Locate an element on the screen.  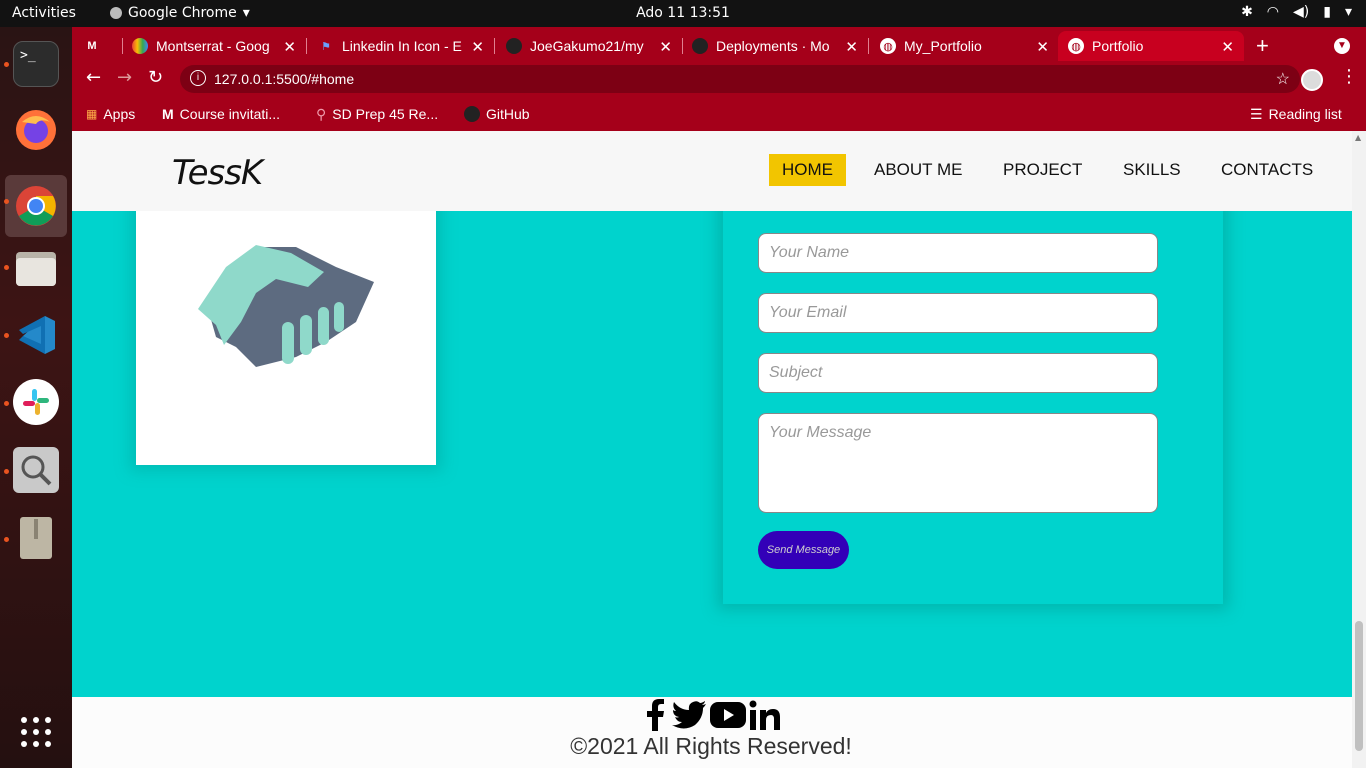
profile-avatar is located at coordinates (1312, 80).